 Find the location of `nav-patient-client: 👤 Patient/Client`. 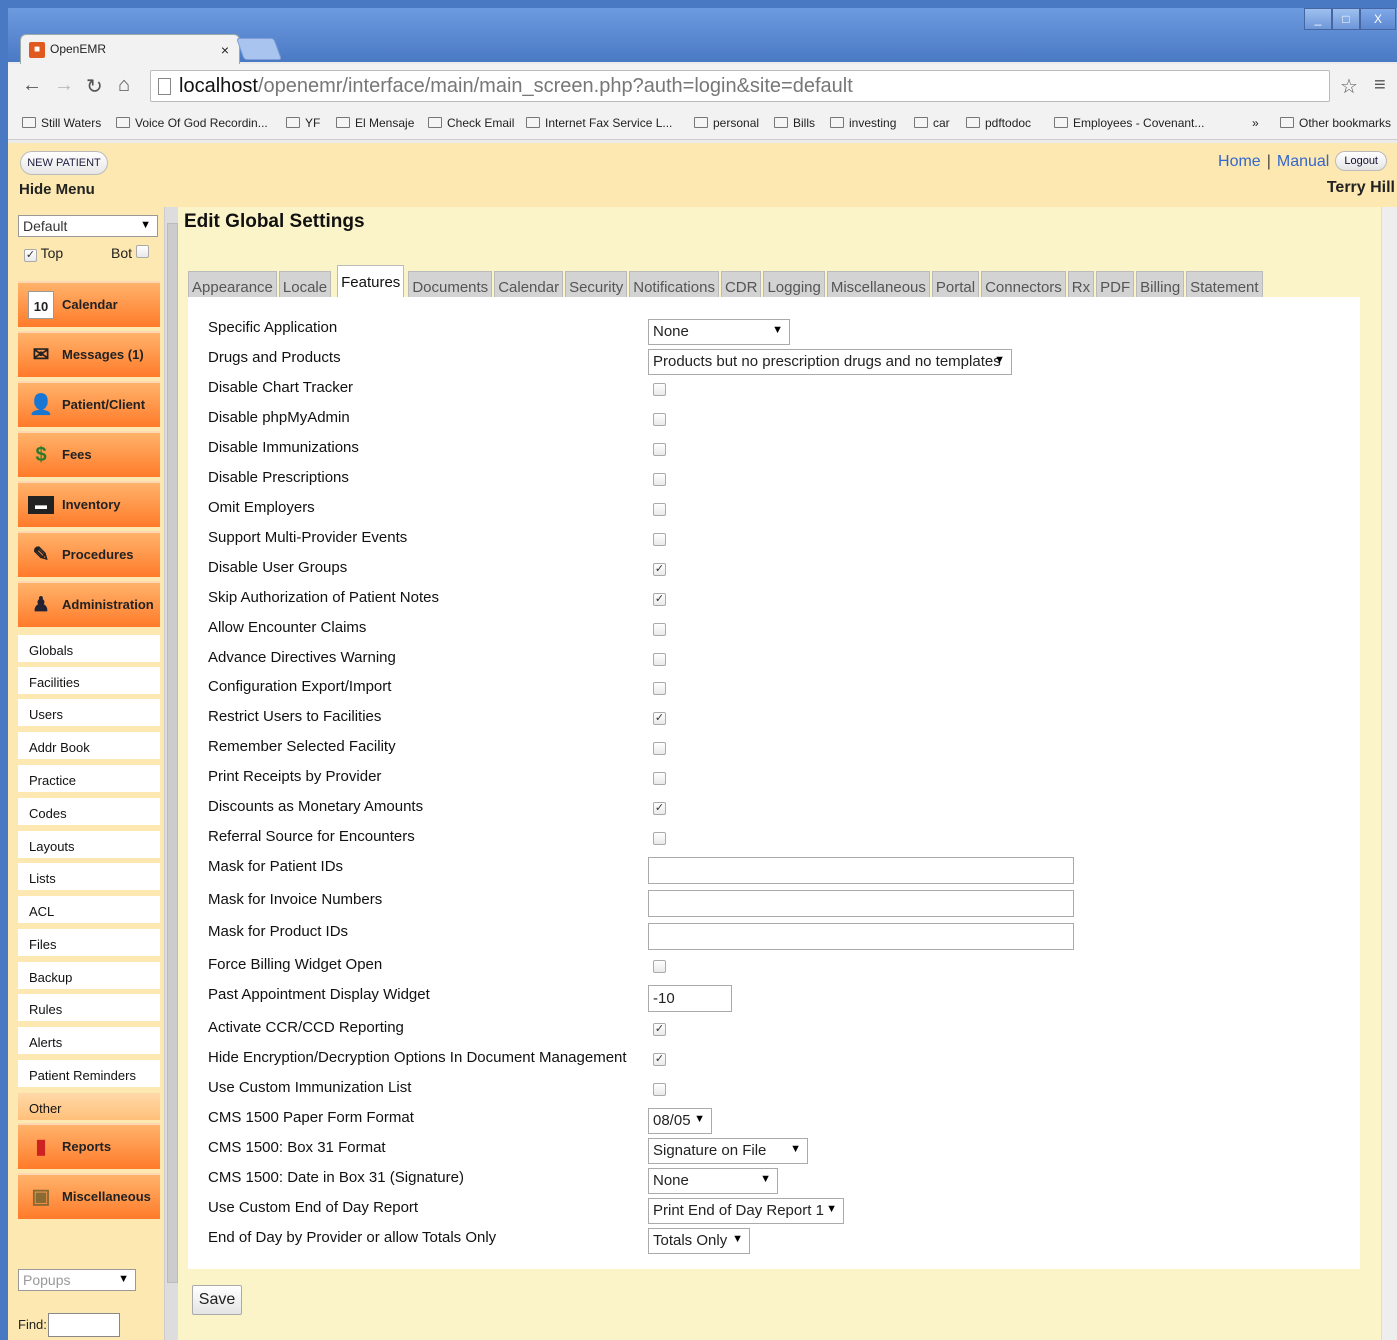

nav-patient-client: 👤 Patient/Client is located at coordinates (89, 404).